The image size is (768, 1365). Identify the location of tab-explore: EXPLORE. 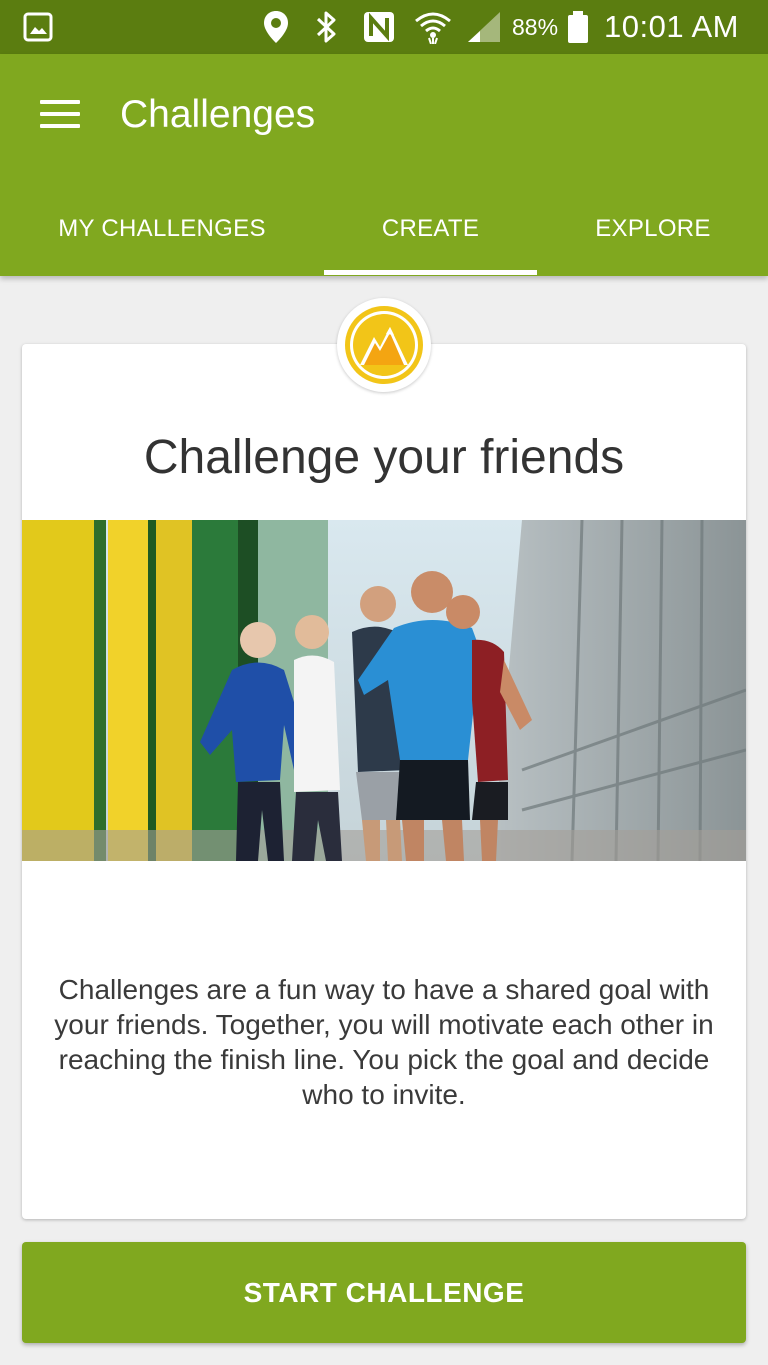
(653, 237).